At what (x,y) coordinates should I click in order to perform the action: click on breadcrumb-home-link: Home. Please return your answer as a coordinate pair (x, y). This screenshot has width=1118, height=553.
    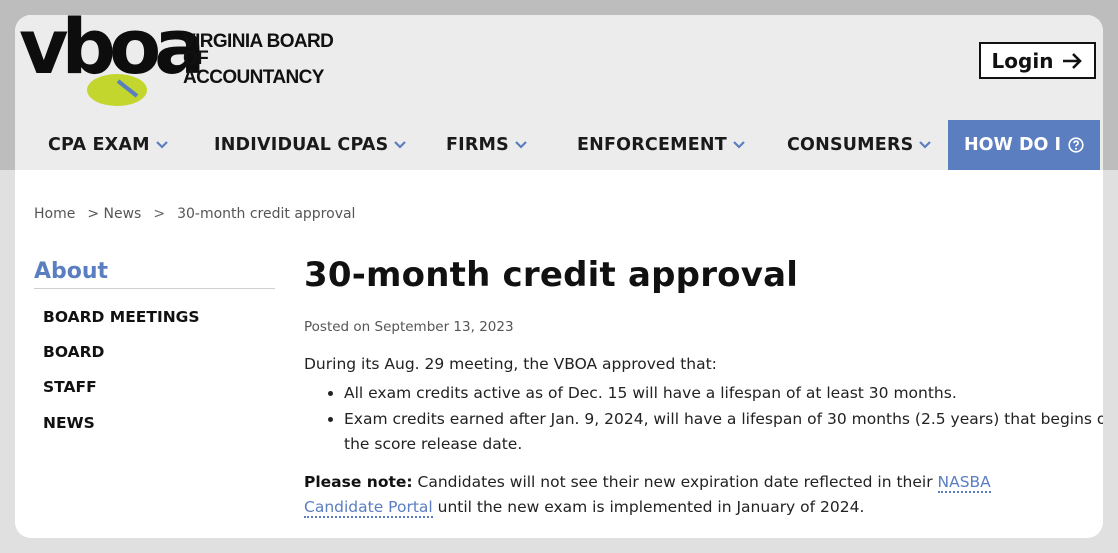
    Looking at the image, I should click on (54, 214).